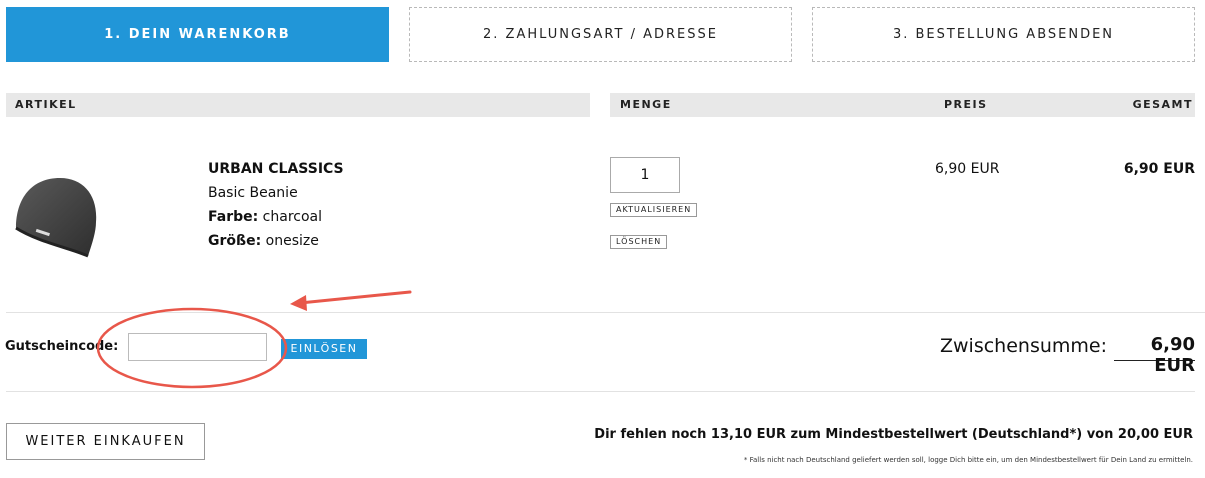  I want to click on continue-shopping-label: WEITER EINKAUFEN, so click(105, 441).